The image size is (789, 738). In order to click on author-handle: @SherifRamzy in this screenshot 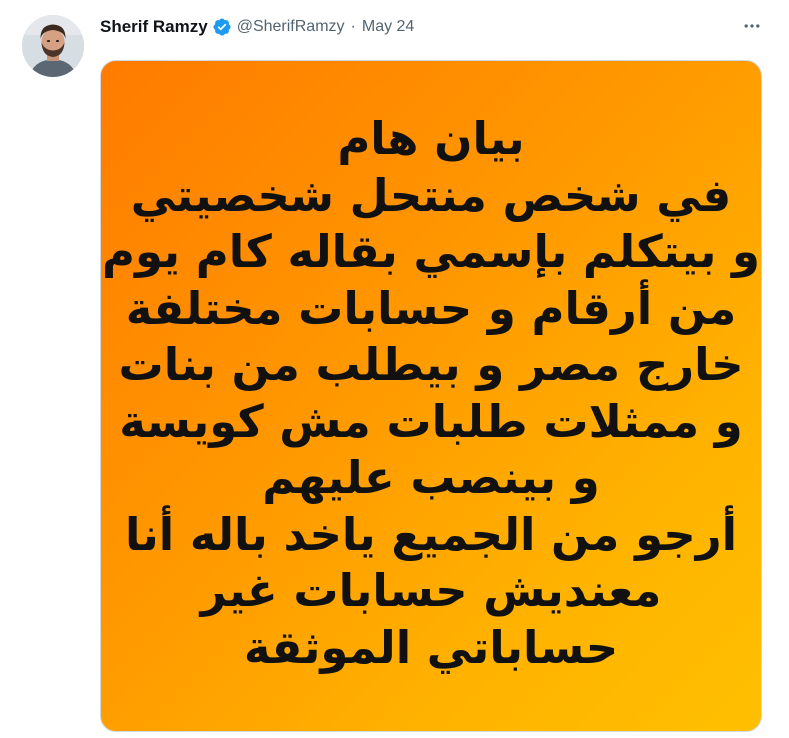, I will do `click(291, 27)`.